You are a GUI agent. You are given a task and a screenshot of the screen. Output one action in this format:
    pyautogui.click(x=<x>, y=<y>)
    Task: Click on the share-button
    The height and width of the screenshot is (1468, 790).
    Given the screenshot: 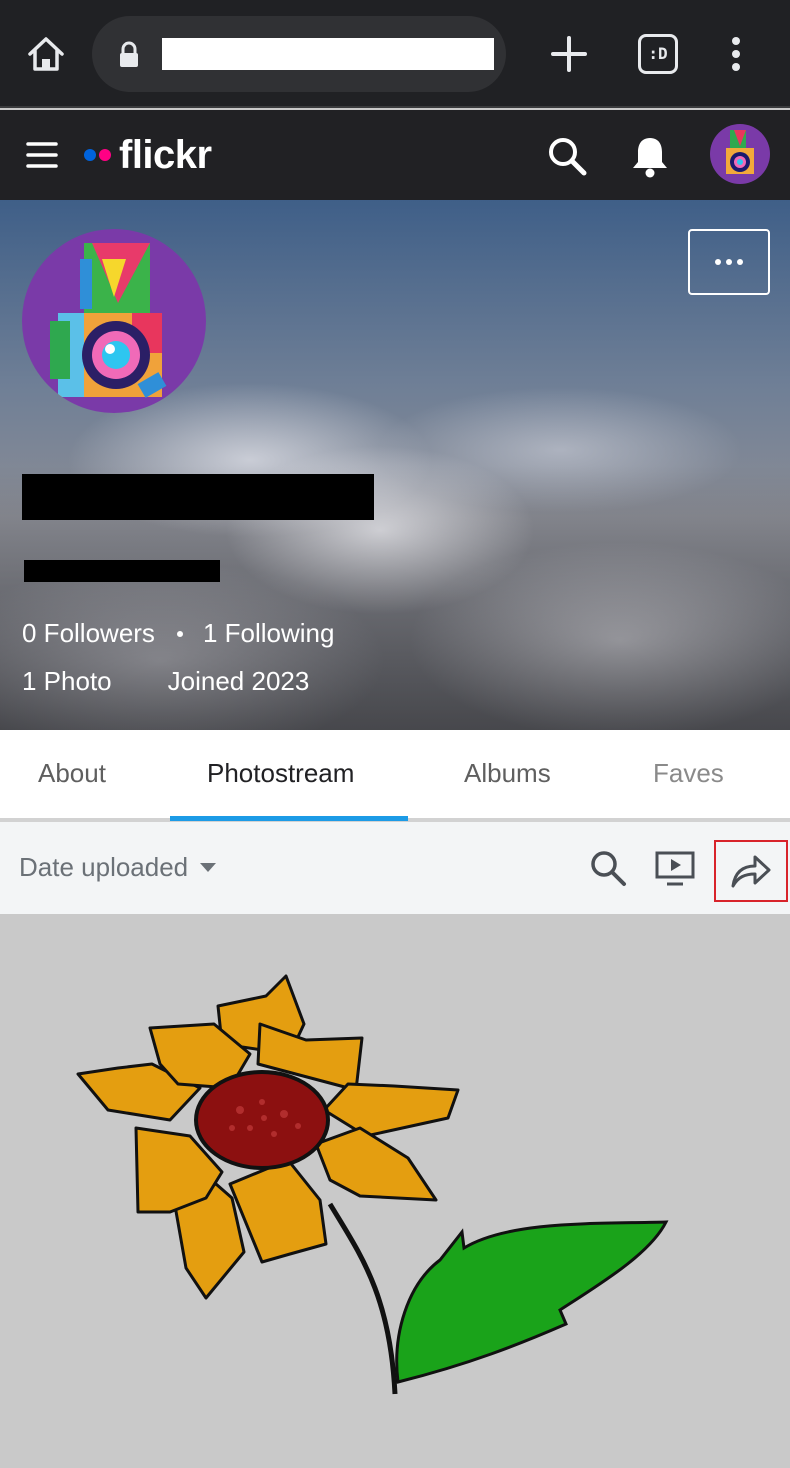 What is the action you would take?
    pyautogui.click(x=751, y=871)
    